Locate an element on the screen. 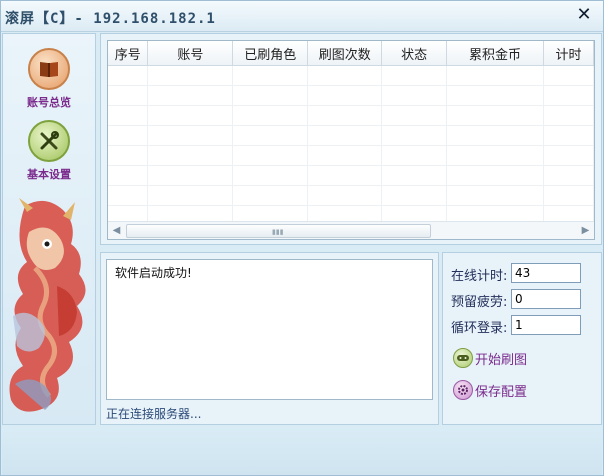 The height and width of the screenshot is (476, 604). loop-login-input is located at coordinates (546, 325).